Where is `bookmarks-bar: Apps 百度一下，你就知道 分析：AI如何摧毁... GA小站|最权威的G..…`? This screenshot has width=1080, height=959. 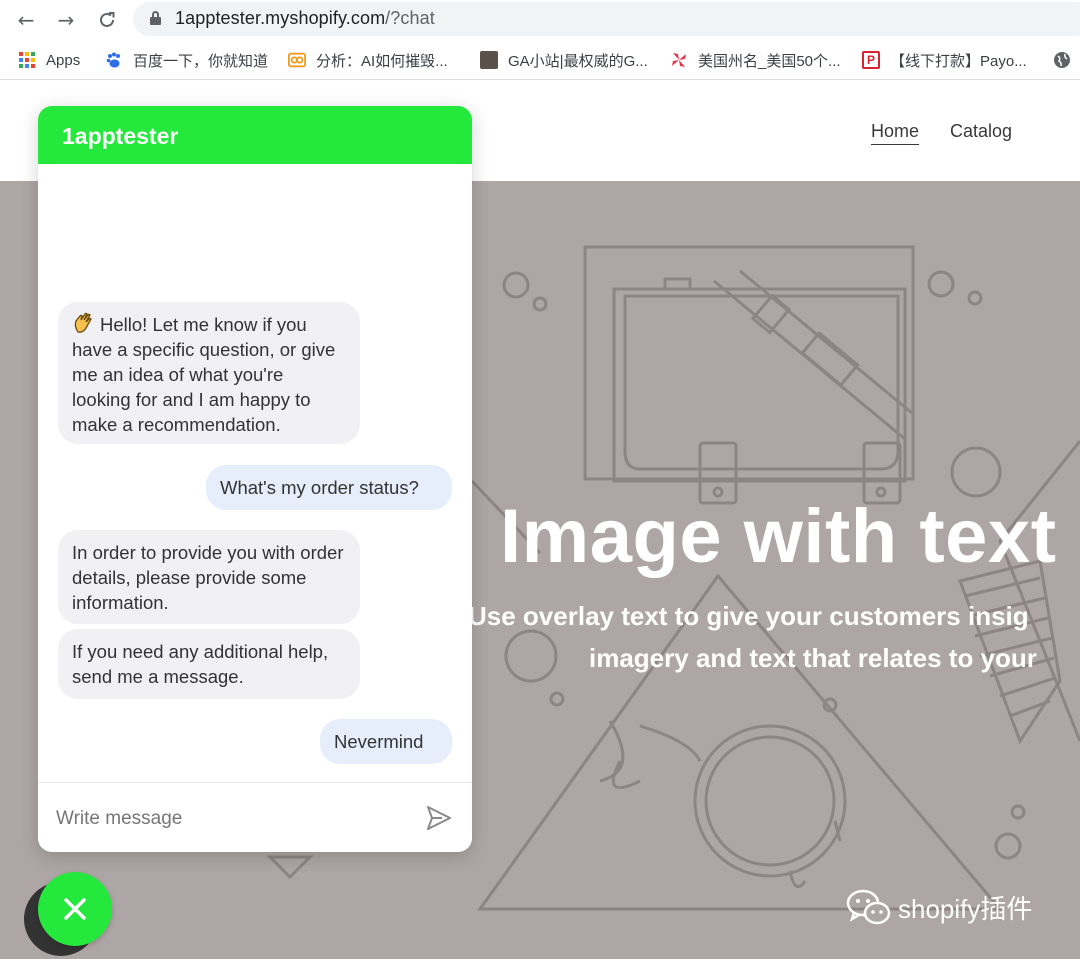 bookmarks-bar: Apps 百度一下，你就知道 分析：AI如何摧毁... GA小站|最权威的G..… is located at coordinates (540, 60).